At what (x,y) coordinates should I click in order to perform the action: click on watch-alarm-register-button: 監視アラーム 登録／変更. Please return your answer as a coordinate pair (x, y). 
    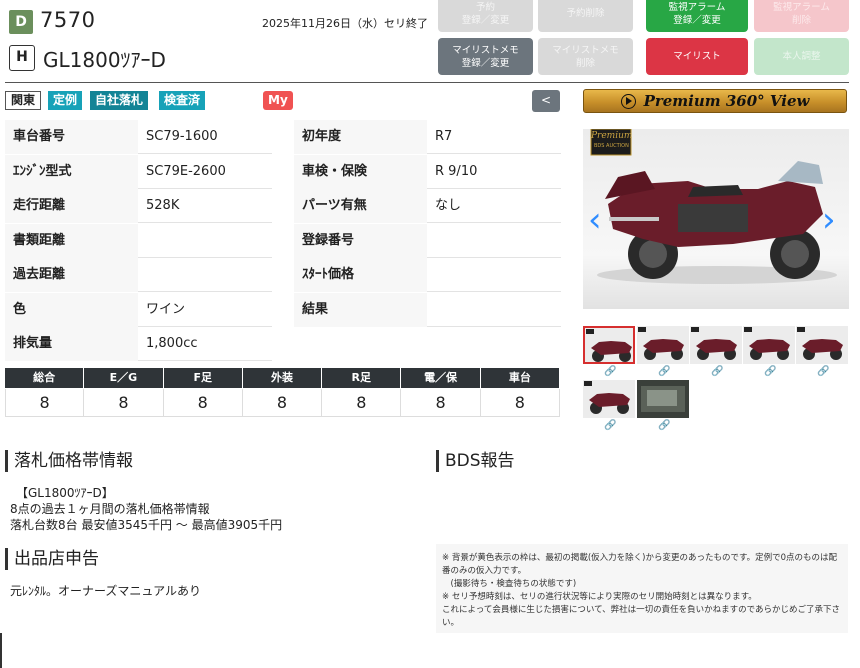
    Looking at the image, I should click on (697, 16).